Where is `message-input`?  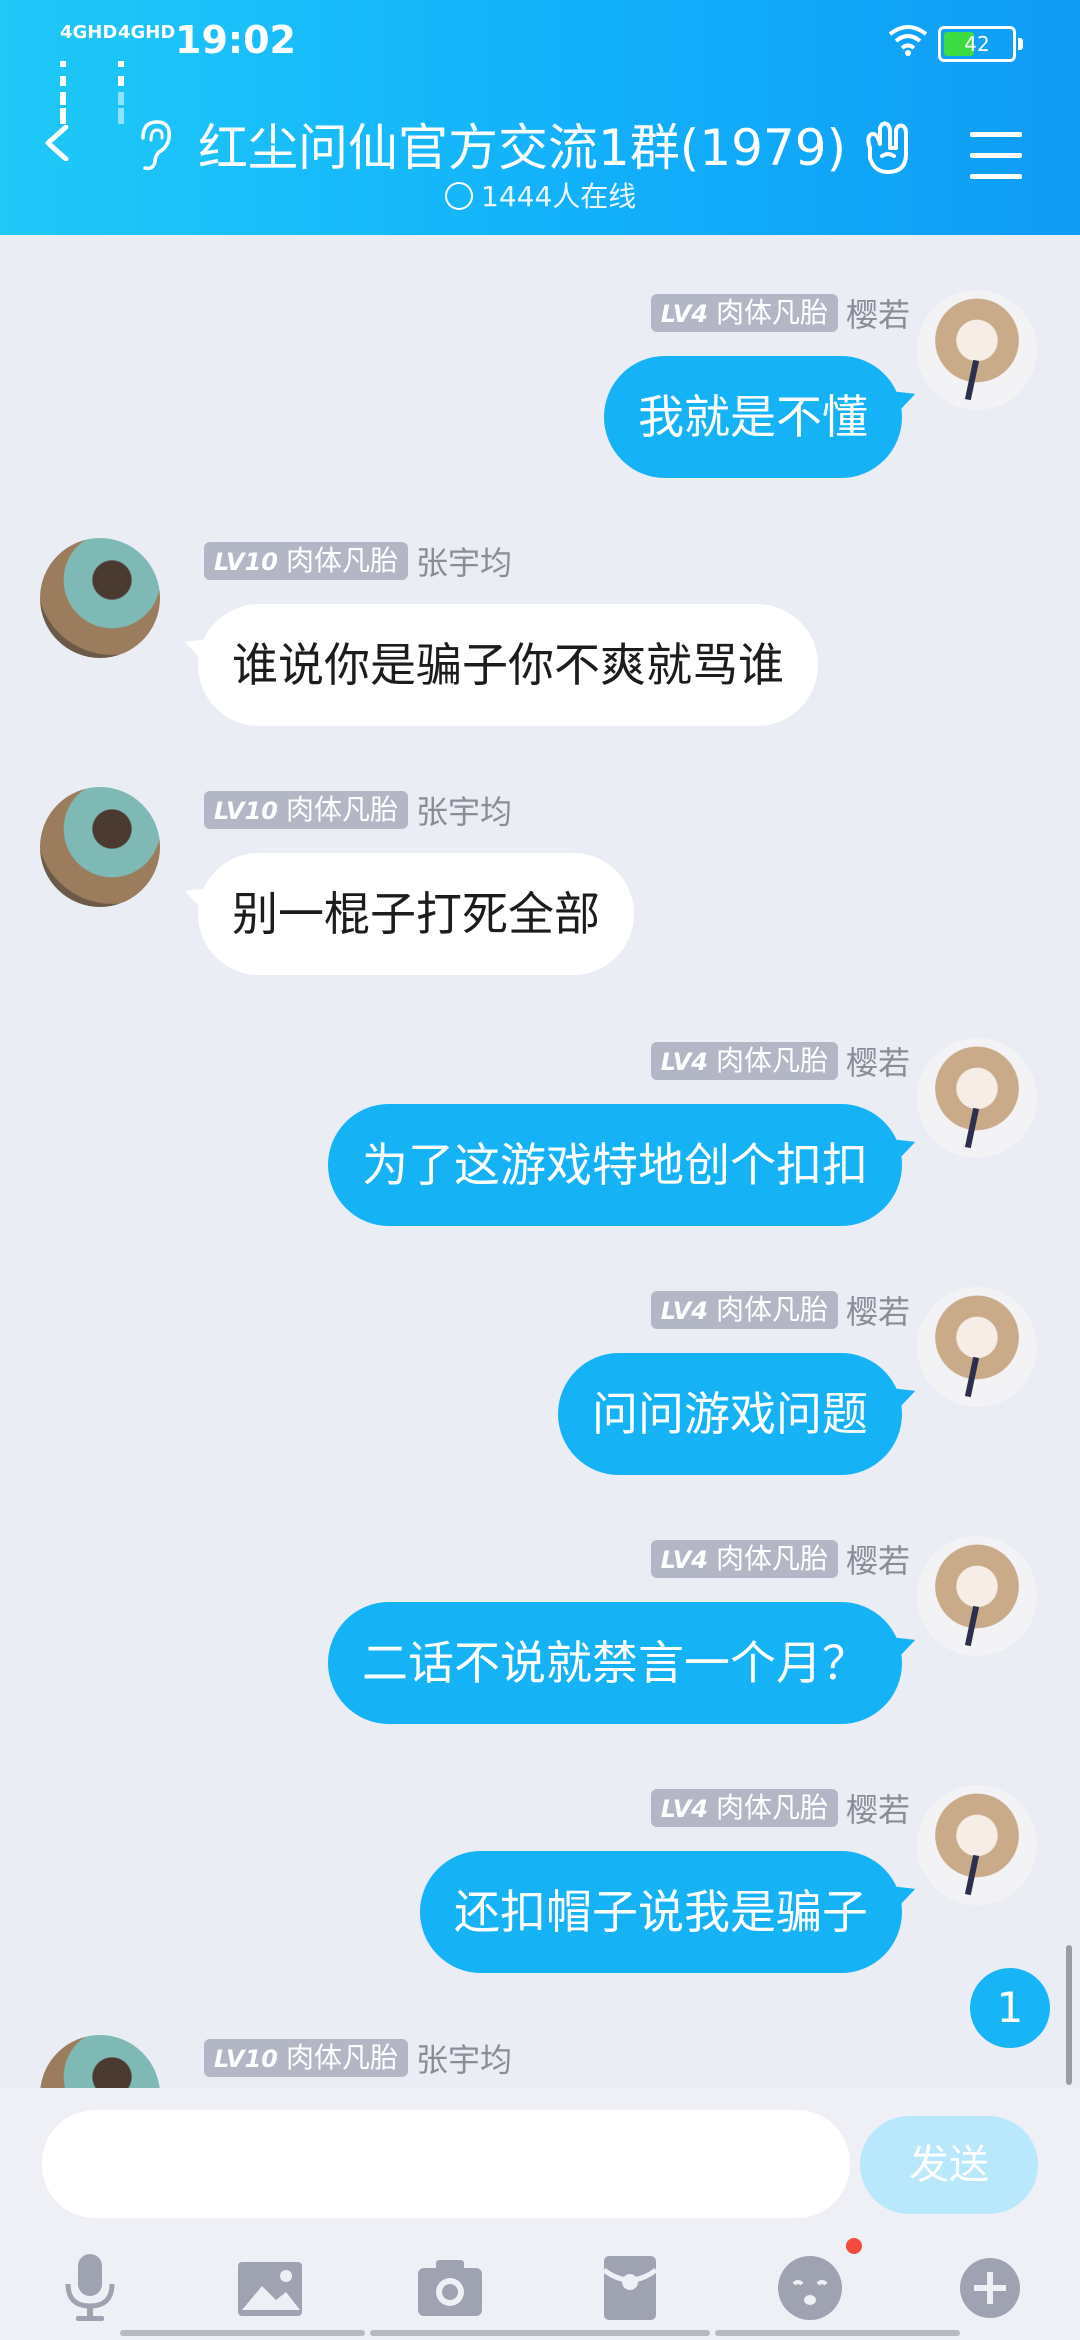
message-input is located at coordinates (446, 2164).